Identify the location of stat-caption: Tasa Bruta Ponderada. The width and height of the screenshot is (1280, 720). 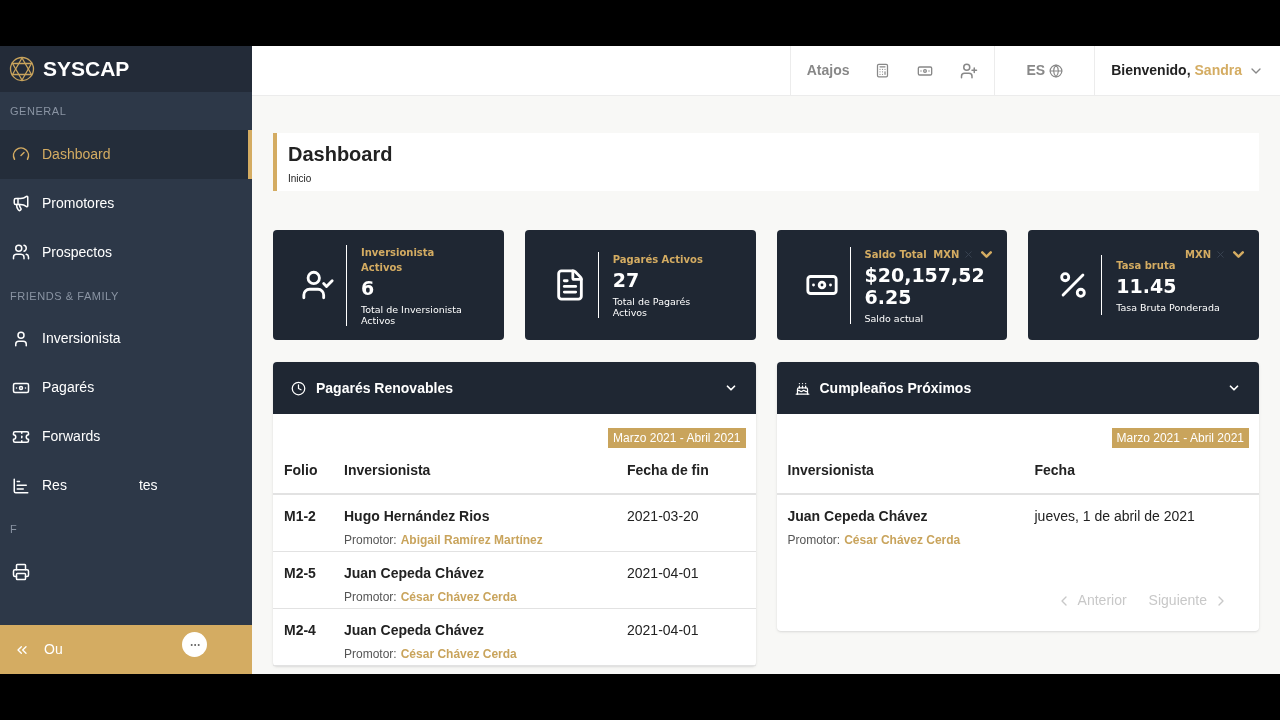
(1168, 307).